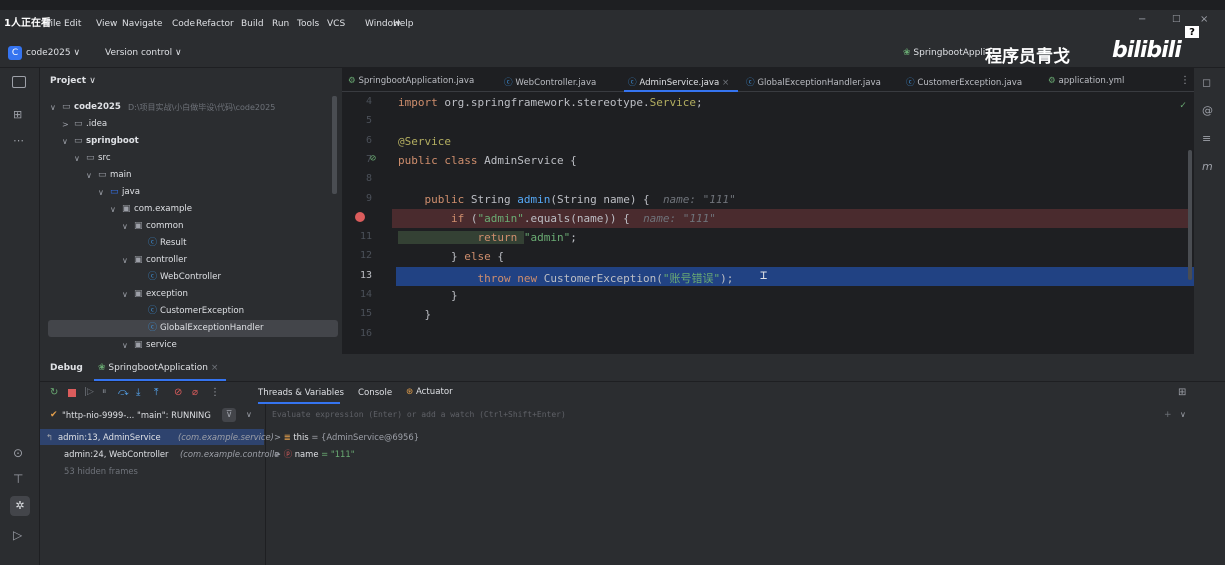 This screenshot has height=565, width=1225. I want to click on run-tool-icon: ▷, so click(17, 535).